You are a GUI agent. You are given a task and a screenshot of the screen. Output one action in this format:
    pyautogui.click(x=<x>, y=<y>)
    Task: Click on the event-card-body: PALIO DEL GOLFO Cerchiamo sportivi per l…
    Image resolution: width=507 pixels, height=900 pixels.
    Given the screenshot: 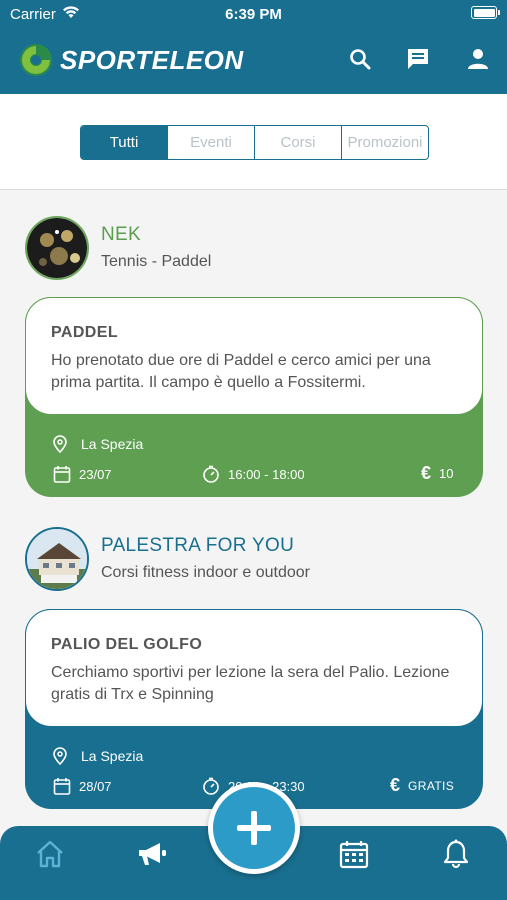 What is the action you would take?
    pyautogui.click(x=254, y=668)
    